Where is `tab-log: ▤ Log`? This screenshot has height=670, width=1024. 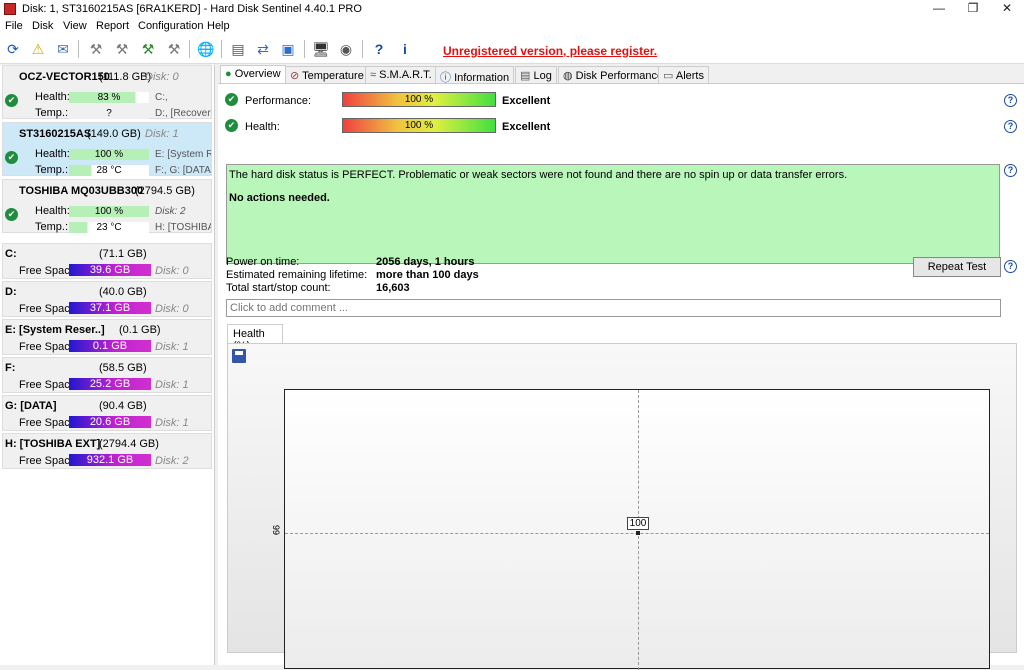 tab-log: ▤ Log is located at coordinates (536, 74).